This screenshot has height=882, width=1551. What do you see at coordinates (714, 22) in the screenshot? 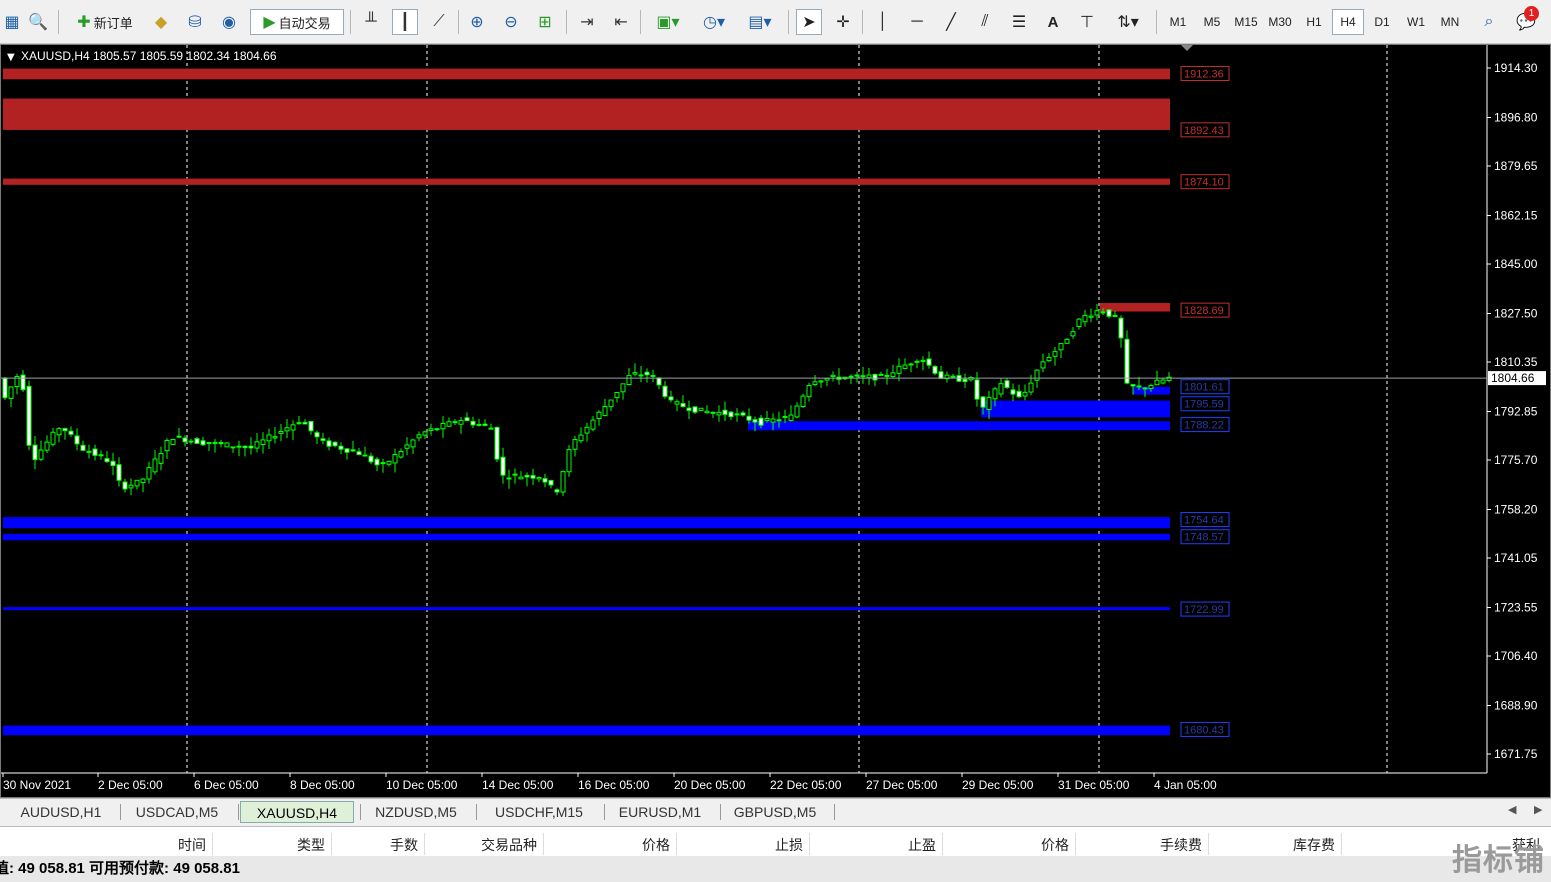
I see `periods-dropdown-icon: ◷▾` at bounding box center [714, 22].